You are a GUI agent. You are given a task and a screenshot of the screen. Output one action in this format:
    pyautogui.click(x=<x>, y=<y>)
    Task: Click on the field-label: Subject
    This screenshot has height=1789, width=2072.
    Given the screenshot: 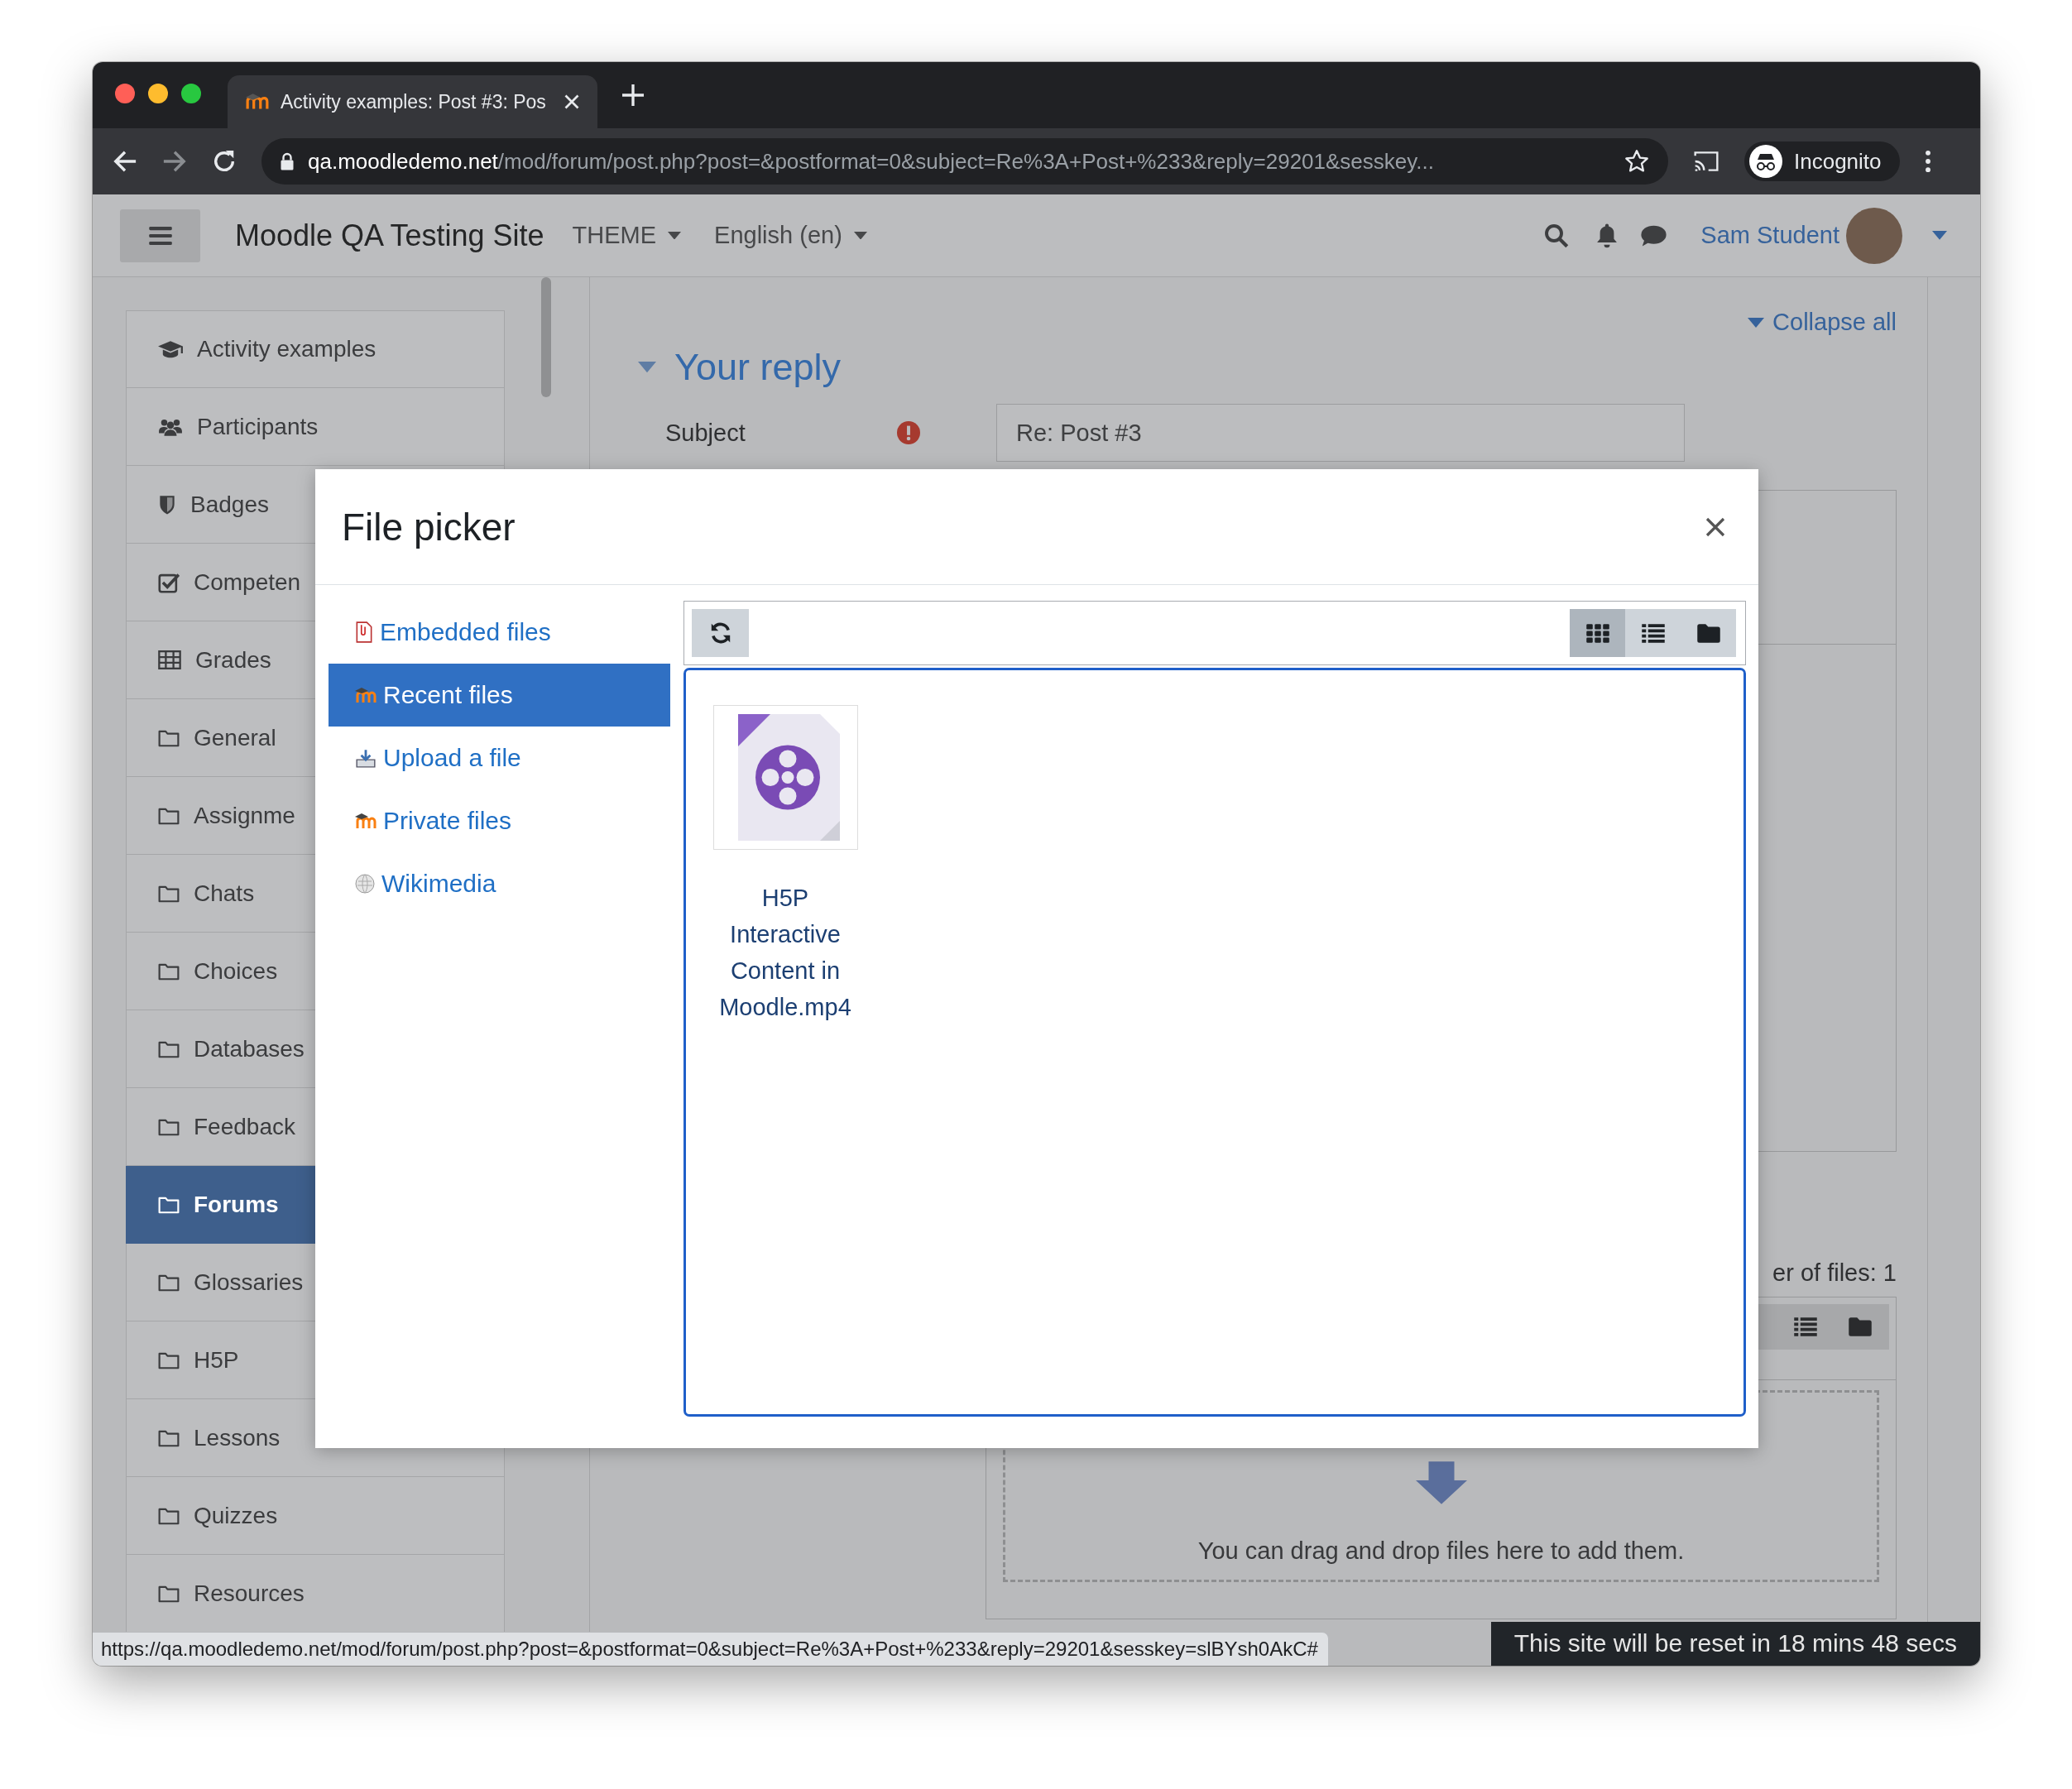 What is the action you would take?
    pyautogui.click(x=705, y=433)
    